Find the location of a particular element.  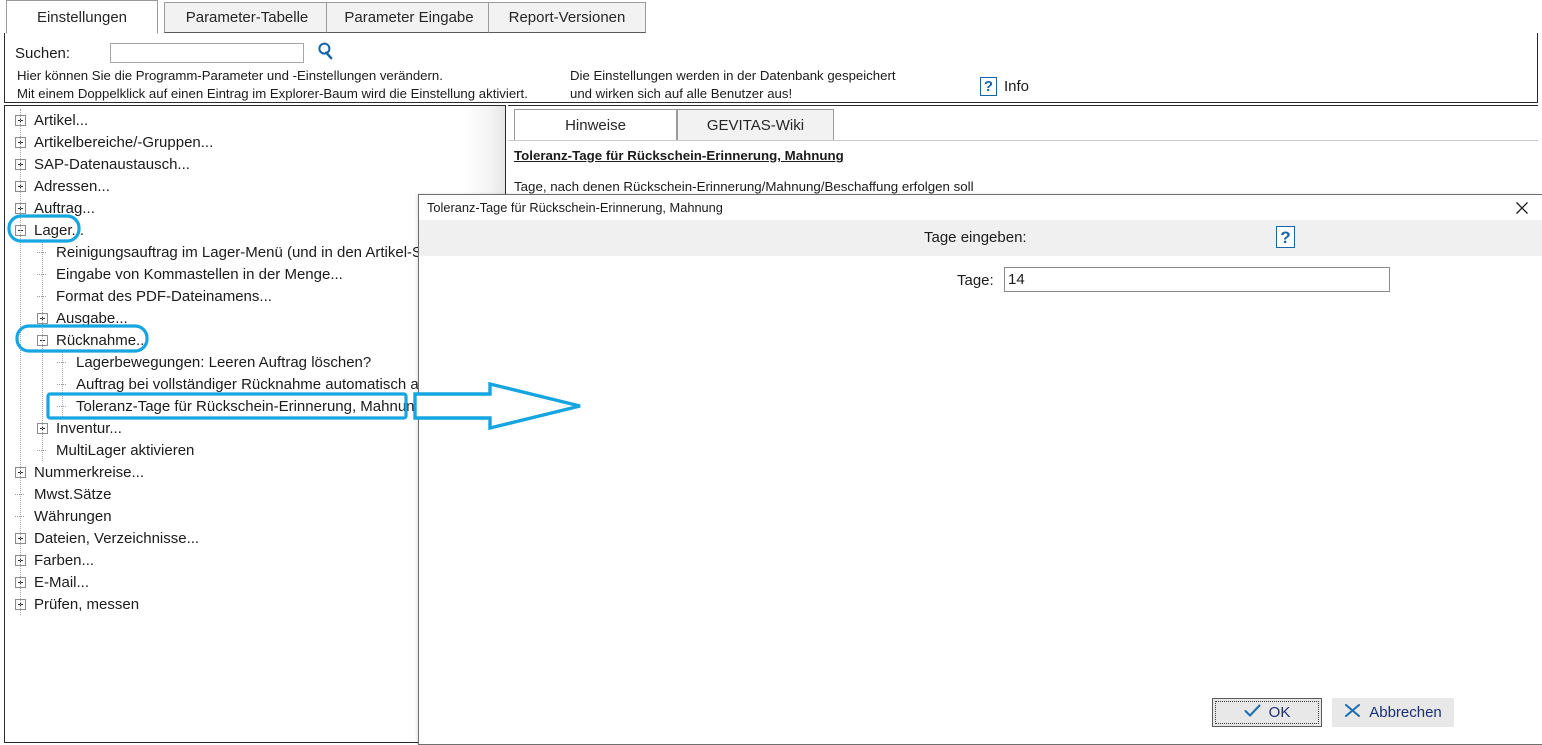

cancel-button: Abbrechen is located at coordinates (1393, 712).